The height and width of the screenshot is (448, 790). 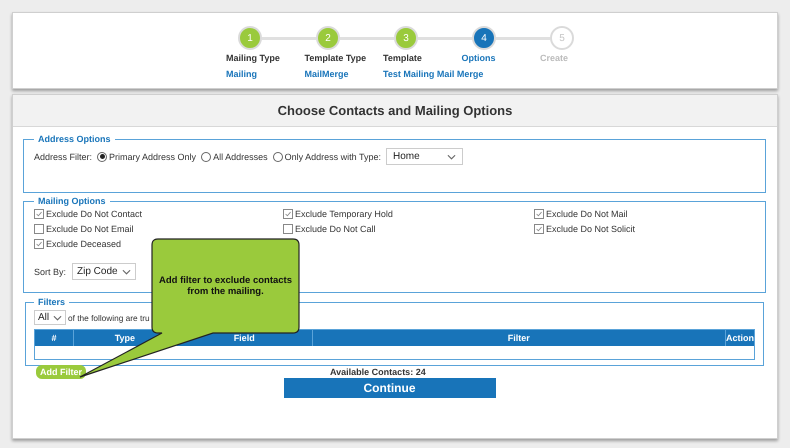 What do you see at coordinates (50, 317) in the screenshot?
I see `dropdown: All` at bounding box center [50, 317].